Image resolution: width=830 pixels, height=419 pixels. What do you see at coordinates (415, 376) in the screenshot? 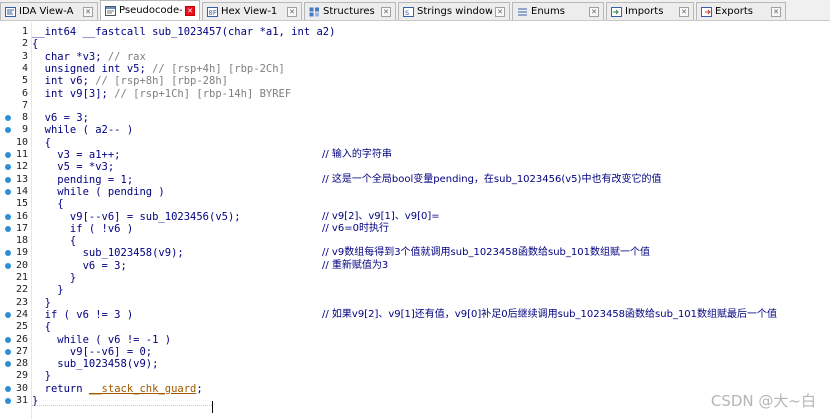
I see `code-line: 29 }` at bounding box center [415, 376].